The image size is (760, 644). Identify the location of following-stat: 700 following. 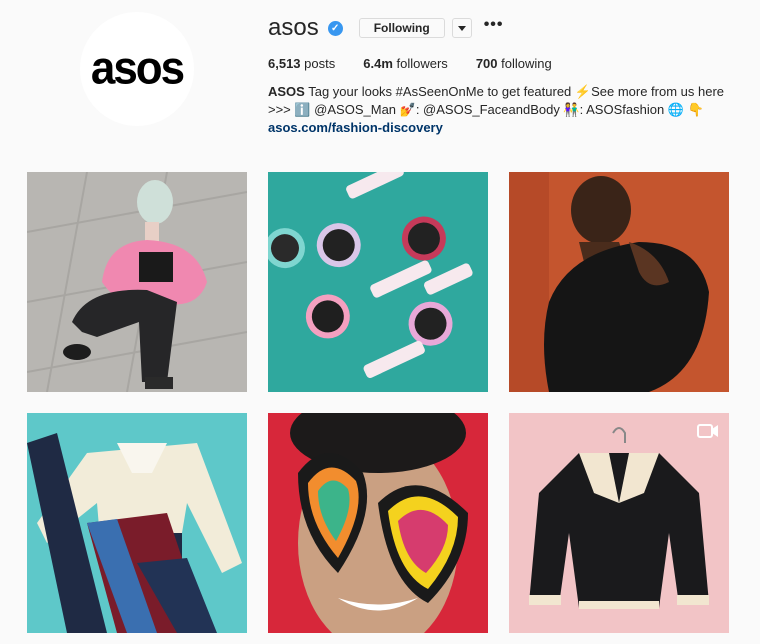
(514, 63).